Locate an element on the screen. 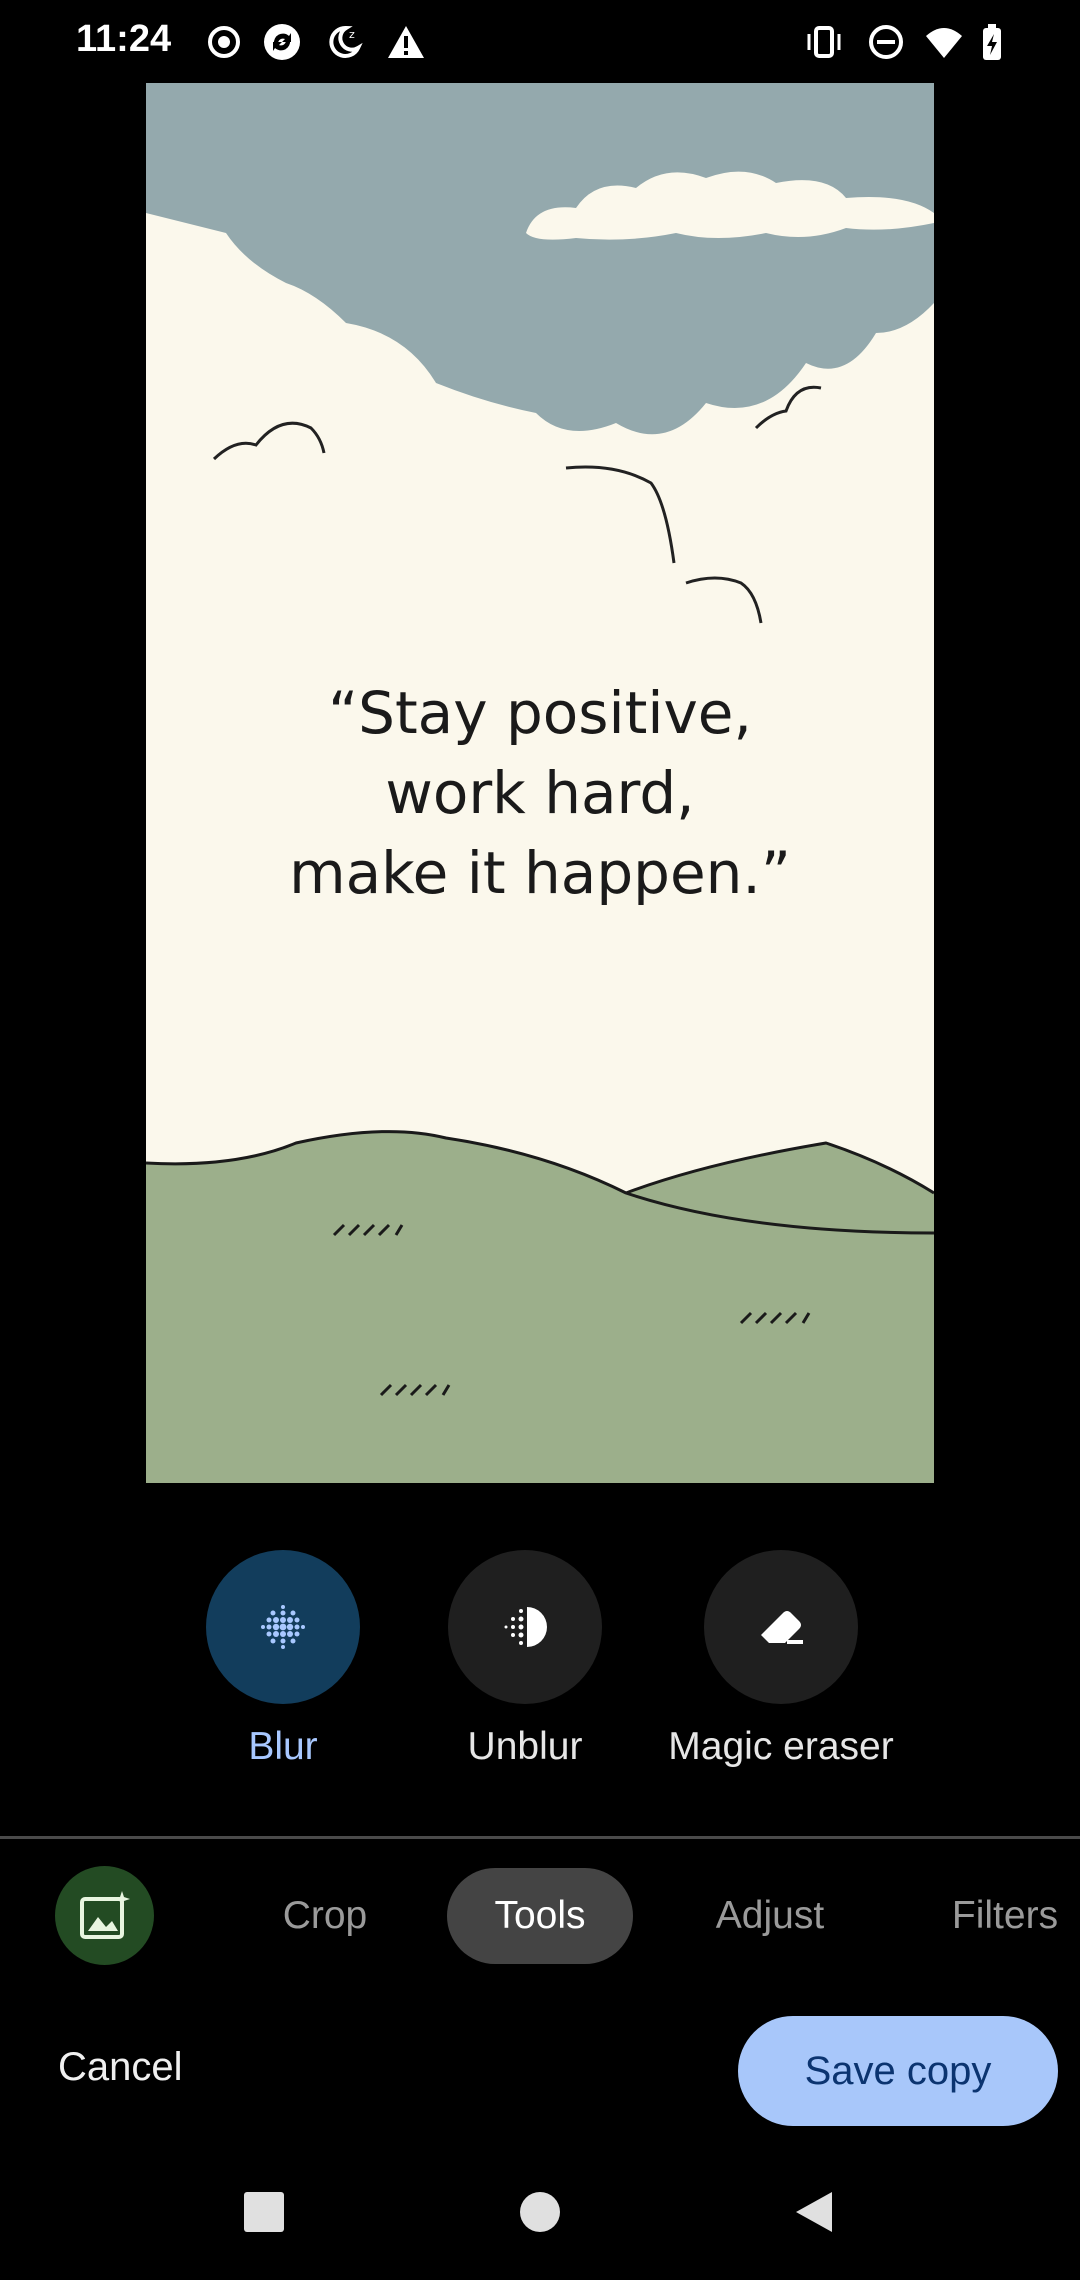 The image size is (1080, 2280). divider is located at coordinates (540, 1837).